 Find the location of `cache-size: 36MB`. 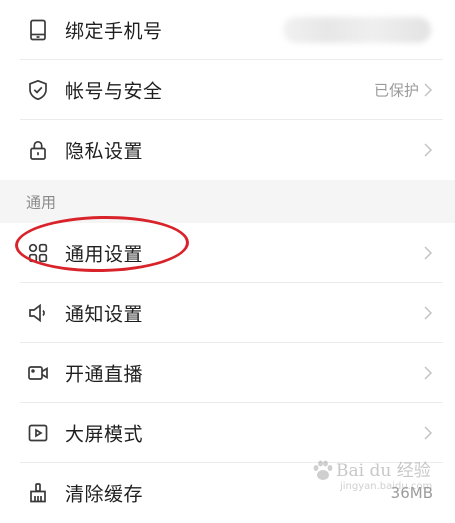

cache-size: 36MB is located at coordinates (411, 493).